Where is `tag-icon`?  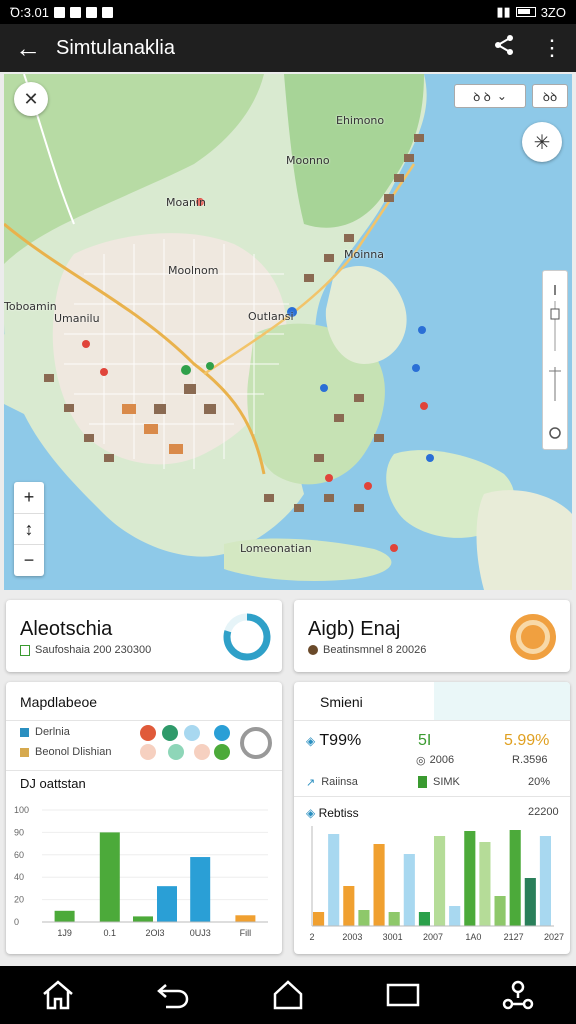
tag-icon is located at coordinates (25, 650).